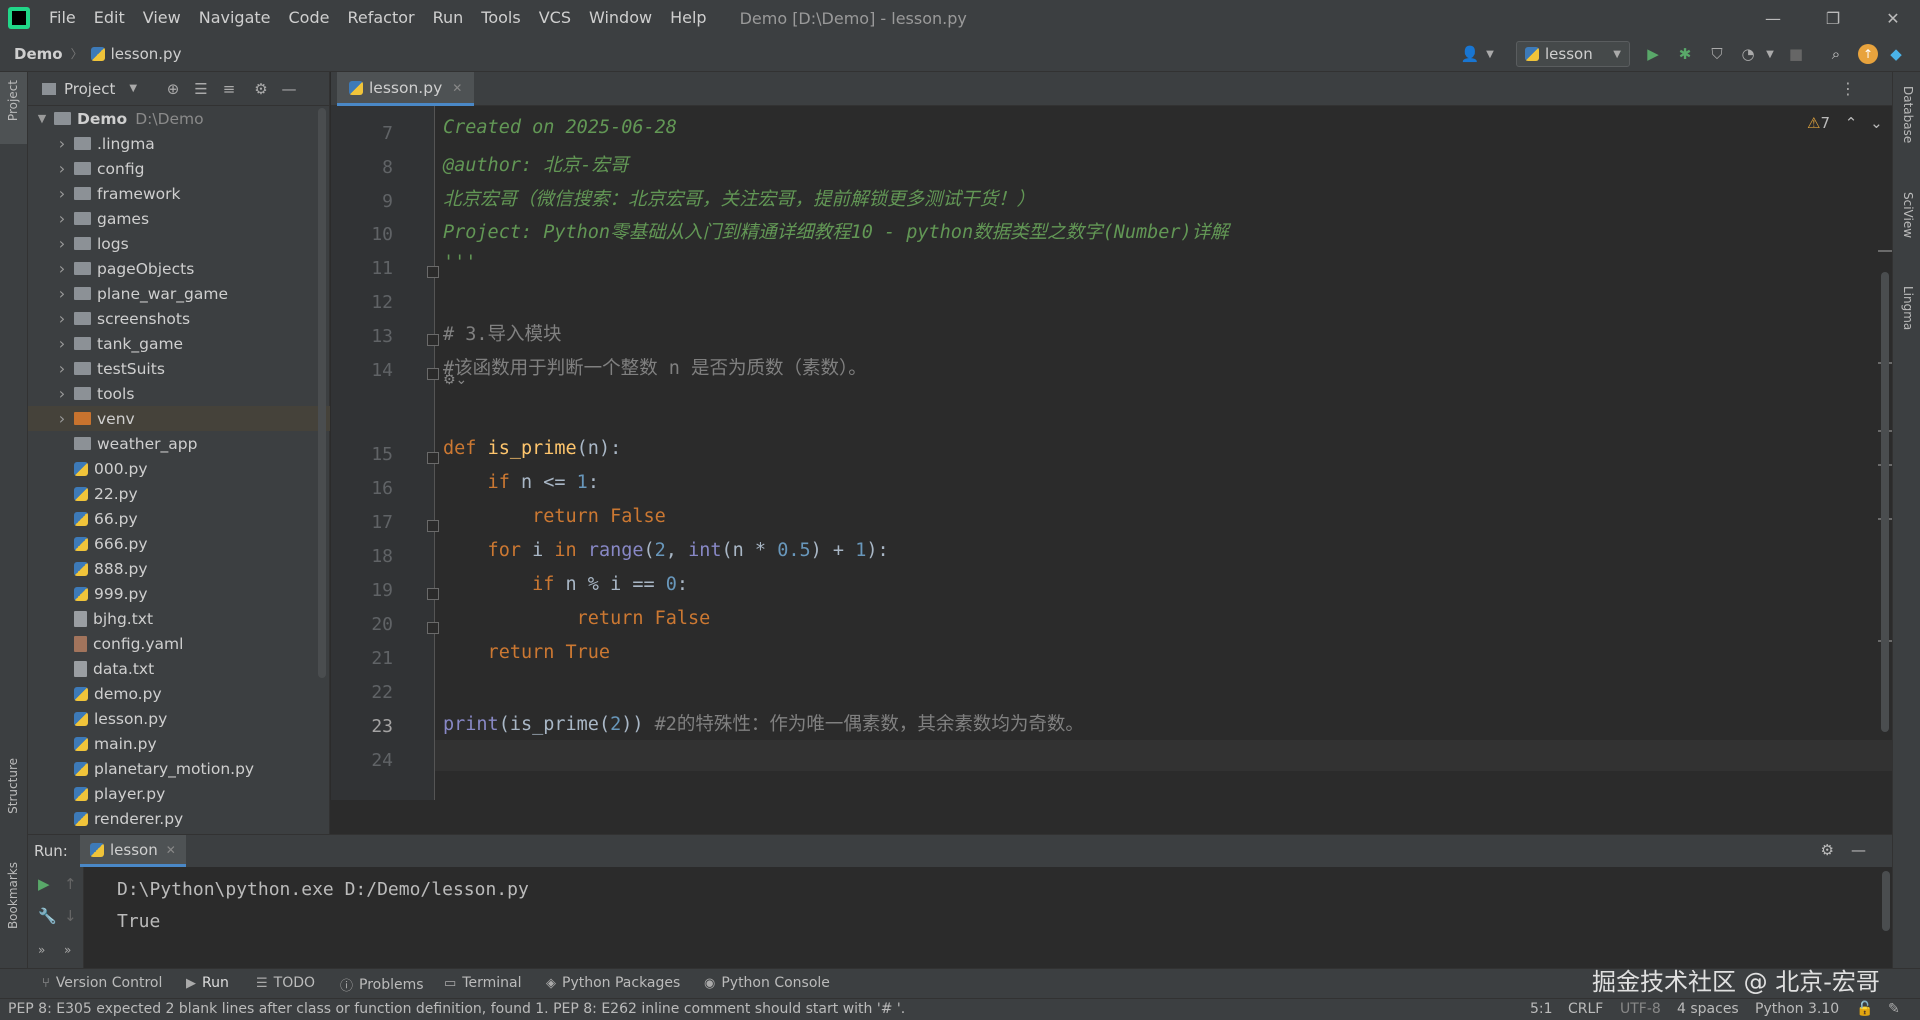 This screenshot has width=1920, height=1020. I want to click on code-line: #该函数用于判断一个整数 n 是否为质数（素数）。, so click(655, 367).